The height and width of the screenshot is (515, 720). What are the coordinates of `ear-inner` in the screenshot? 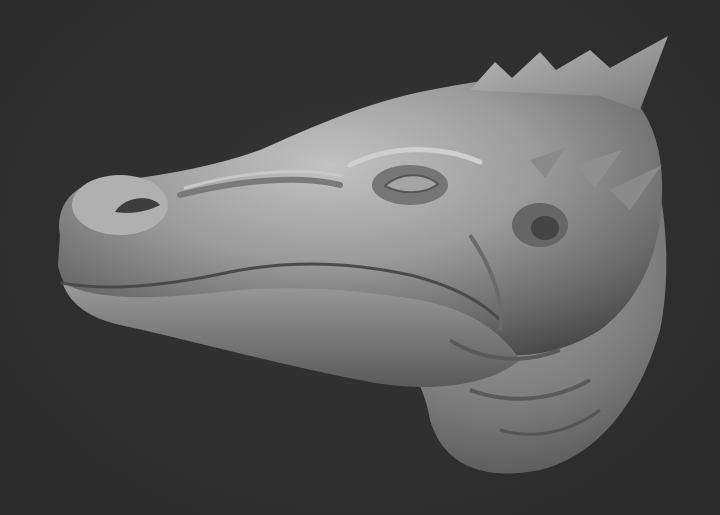 It's located at (545, 228).